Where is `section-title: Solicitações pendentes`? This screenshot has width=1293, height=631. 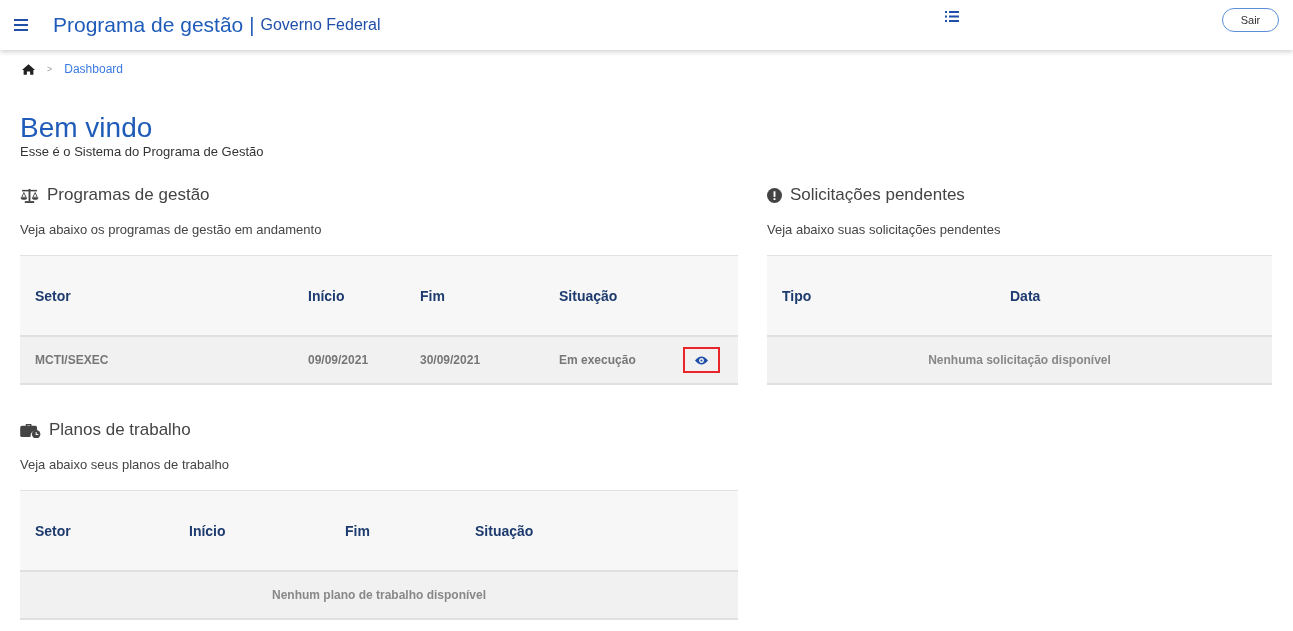 section-title: Solicitações pendentes is located at coordinates (877, 195).